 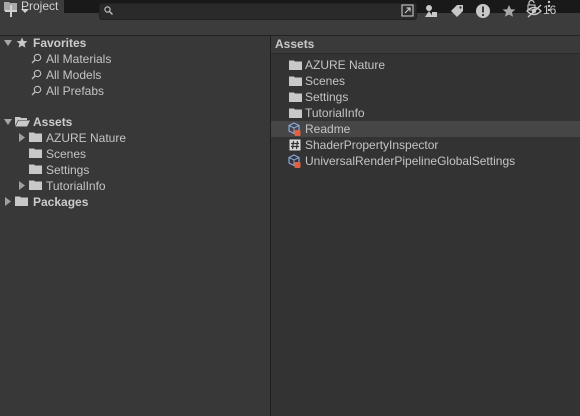 What do you see at coordinates (294, 44) in the screenshot?
I see `breadcrumb: Assets` at bounding box center [294, 44].